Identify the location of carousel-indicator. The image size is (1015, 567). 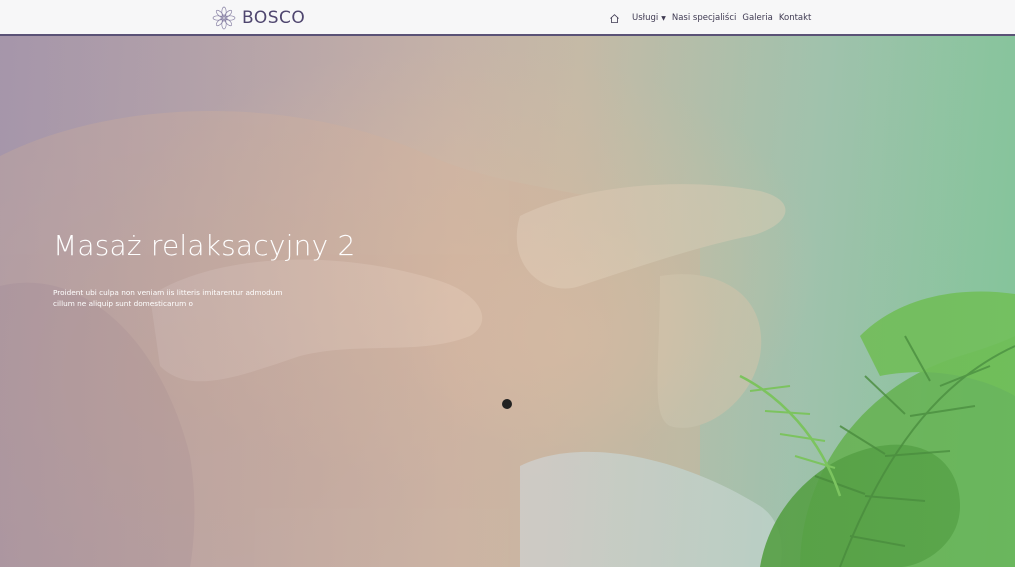
(507, 404).